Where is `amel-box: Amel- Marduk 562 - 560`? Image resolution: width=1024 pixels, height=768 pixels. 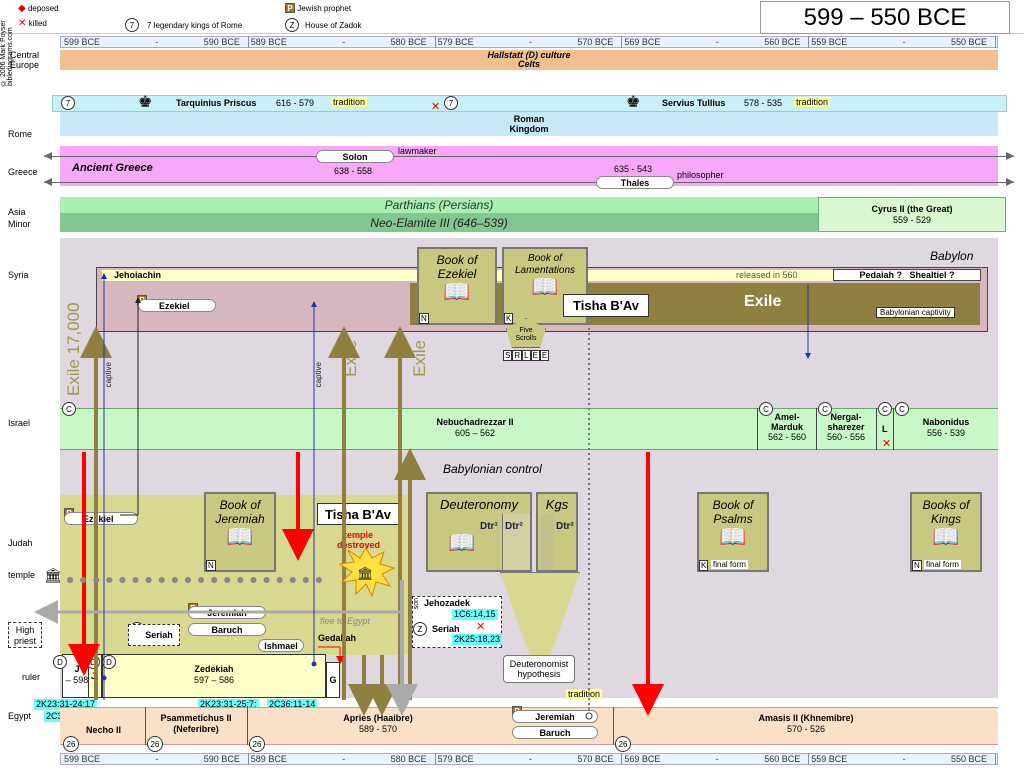
amel-box: Amel- Marduk 562 - 560 is located at coordinates (787, 427).